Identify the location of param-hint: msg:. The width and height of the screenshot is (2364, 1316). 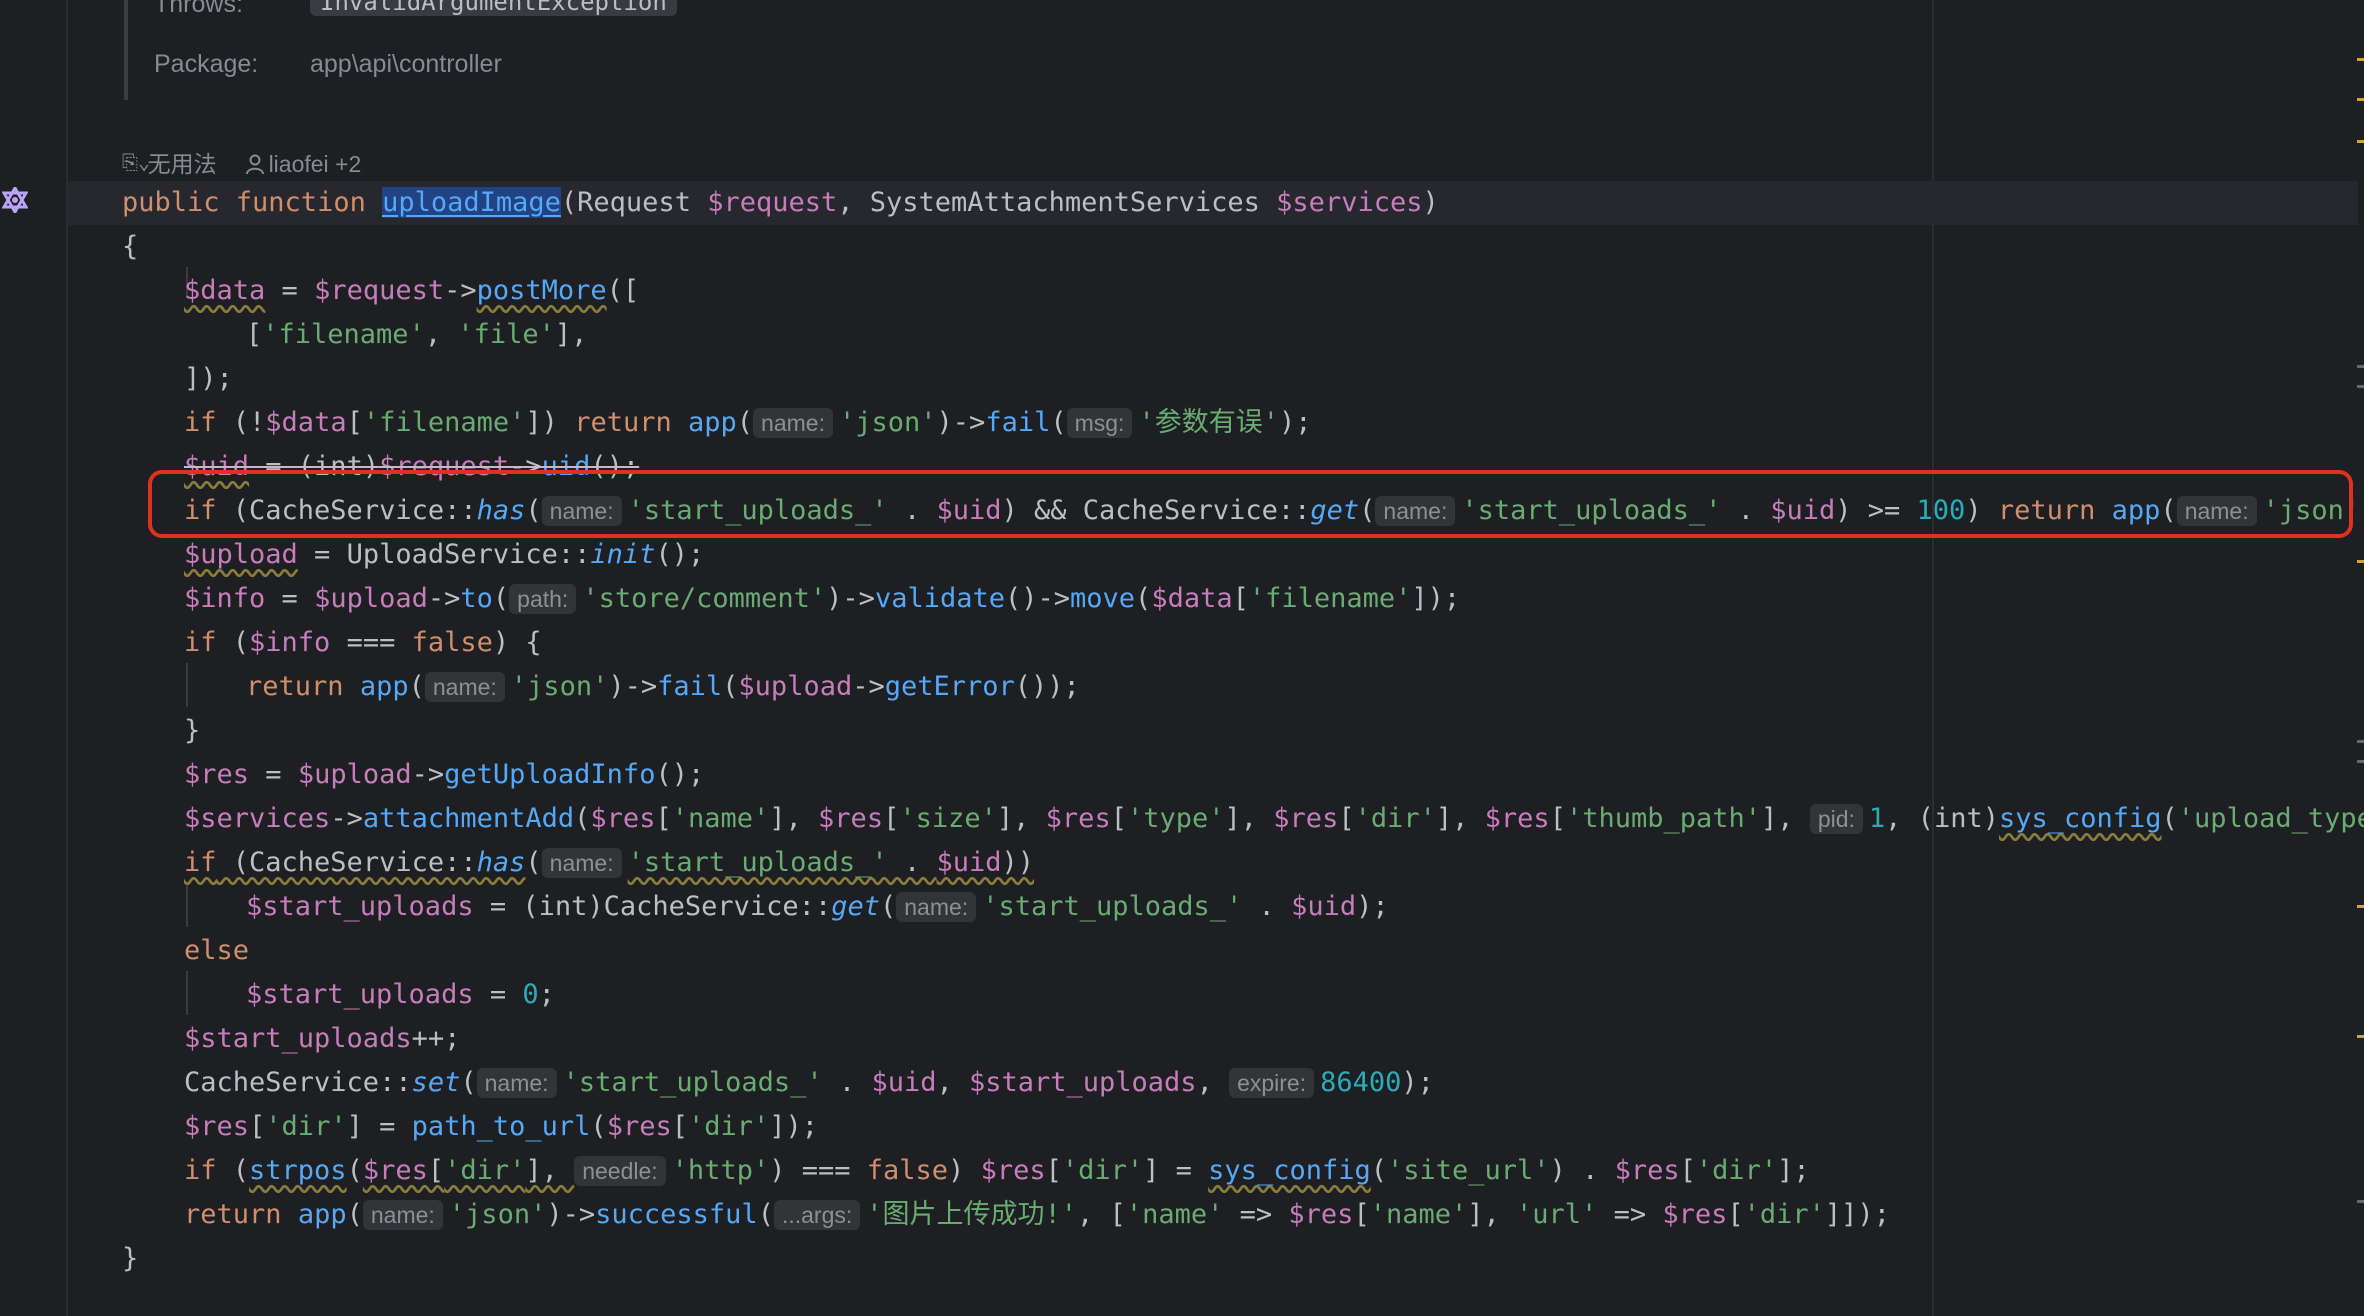
(1099, 423).